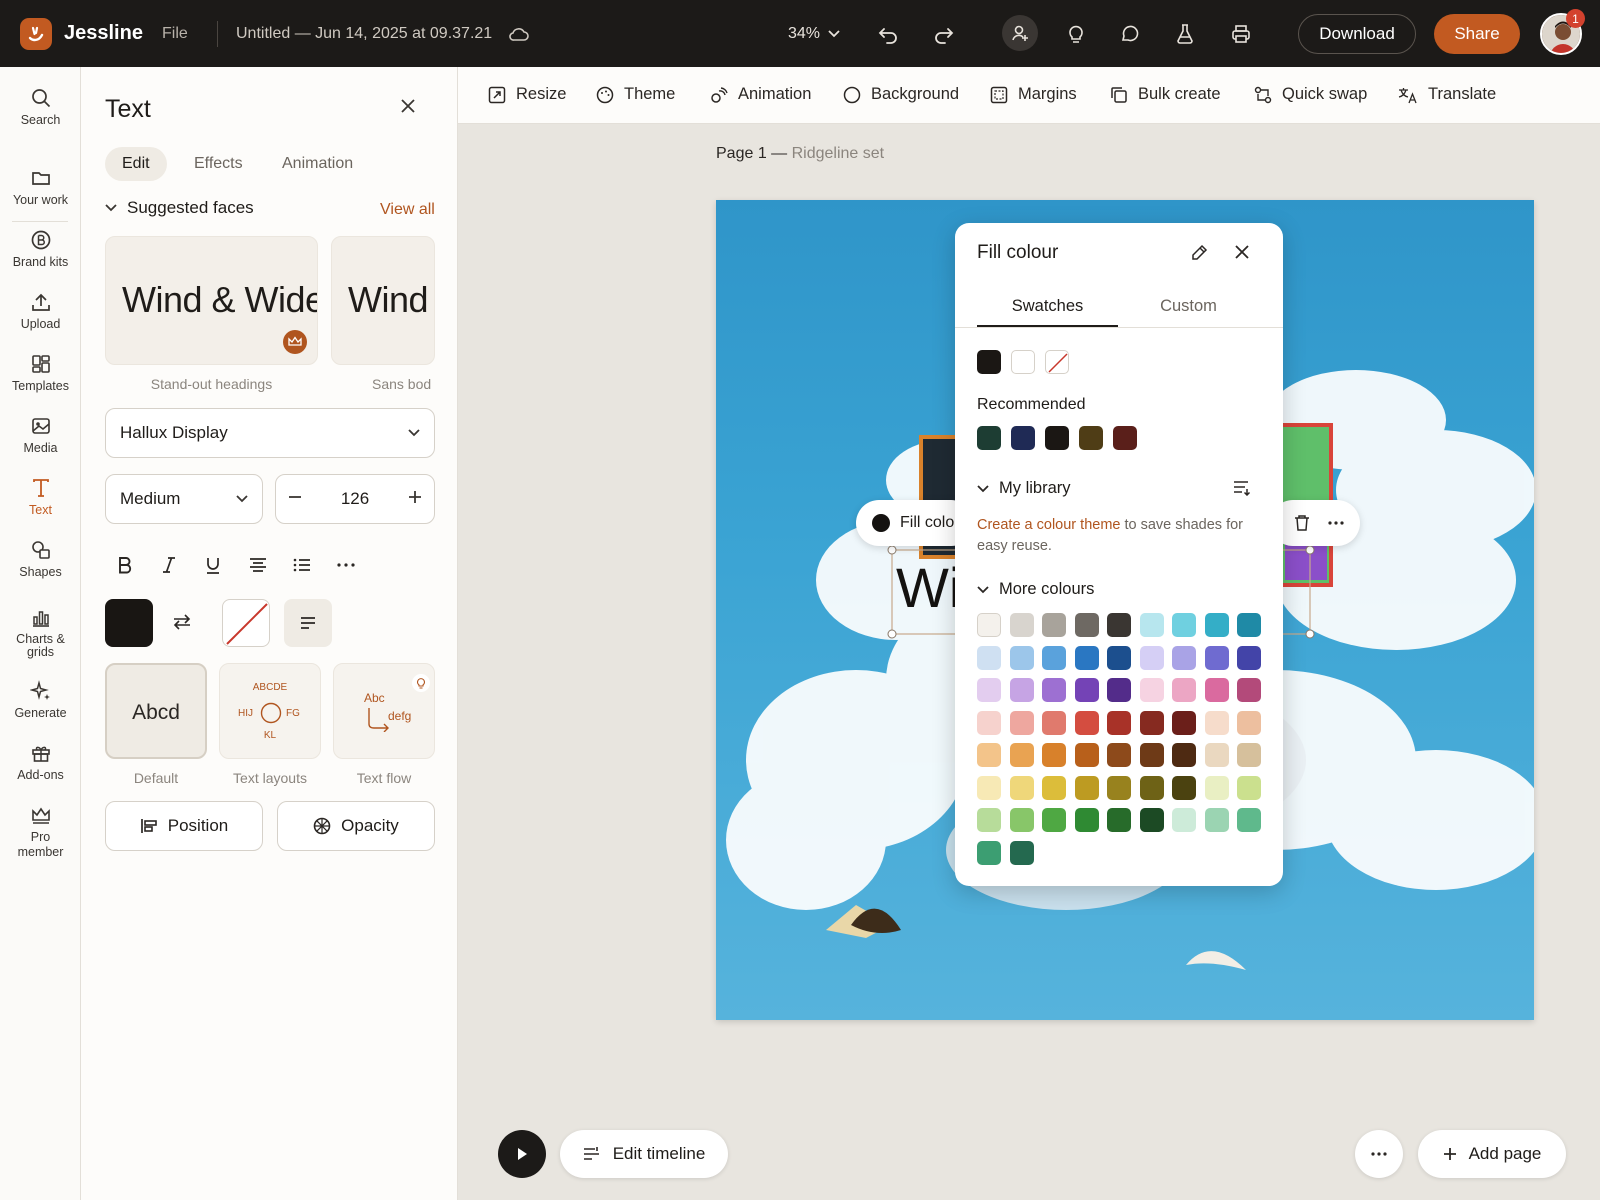 This screenshot has height=1200, width=1600. Describe the element at coordinates (302, 565) in the screenshot. I see `list-button` at that location.